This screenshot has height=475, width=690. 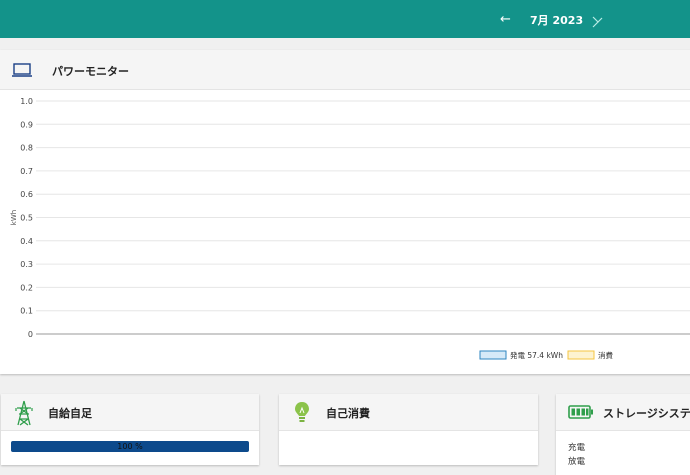 What do you see at coordinates (505, 20) in the screenshot?
I see `arrow-left-icon: ←` at bounding box center [505, 20].